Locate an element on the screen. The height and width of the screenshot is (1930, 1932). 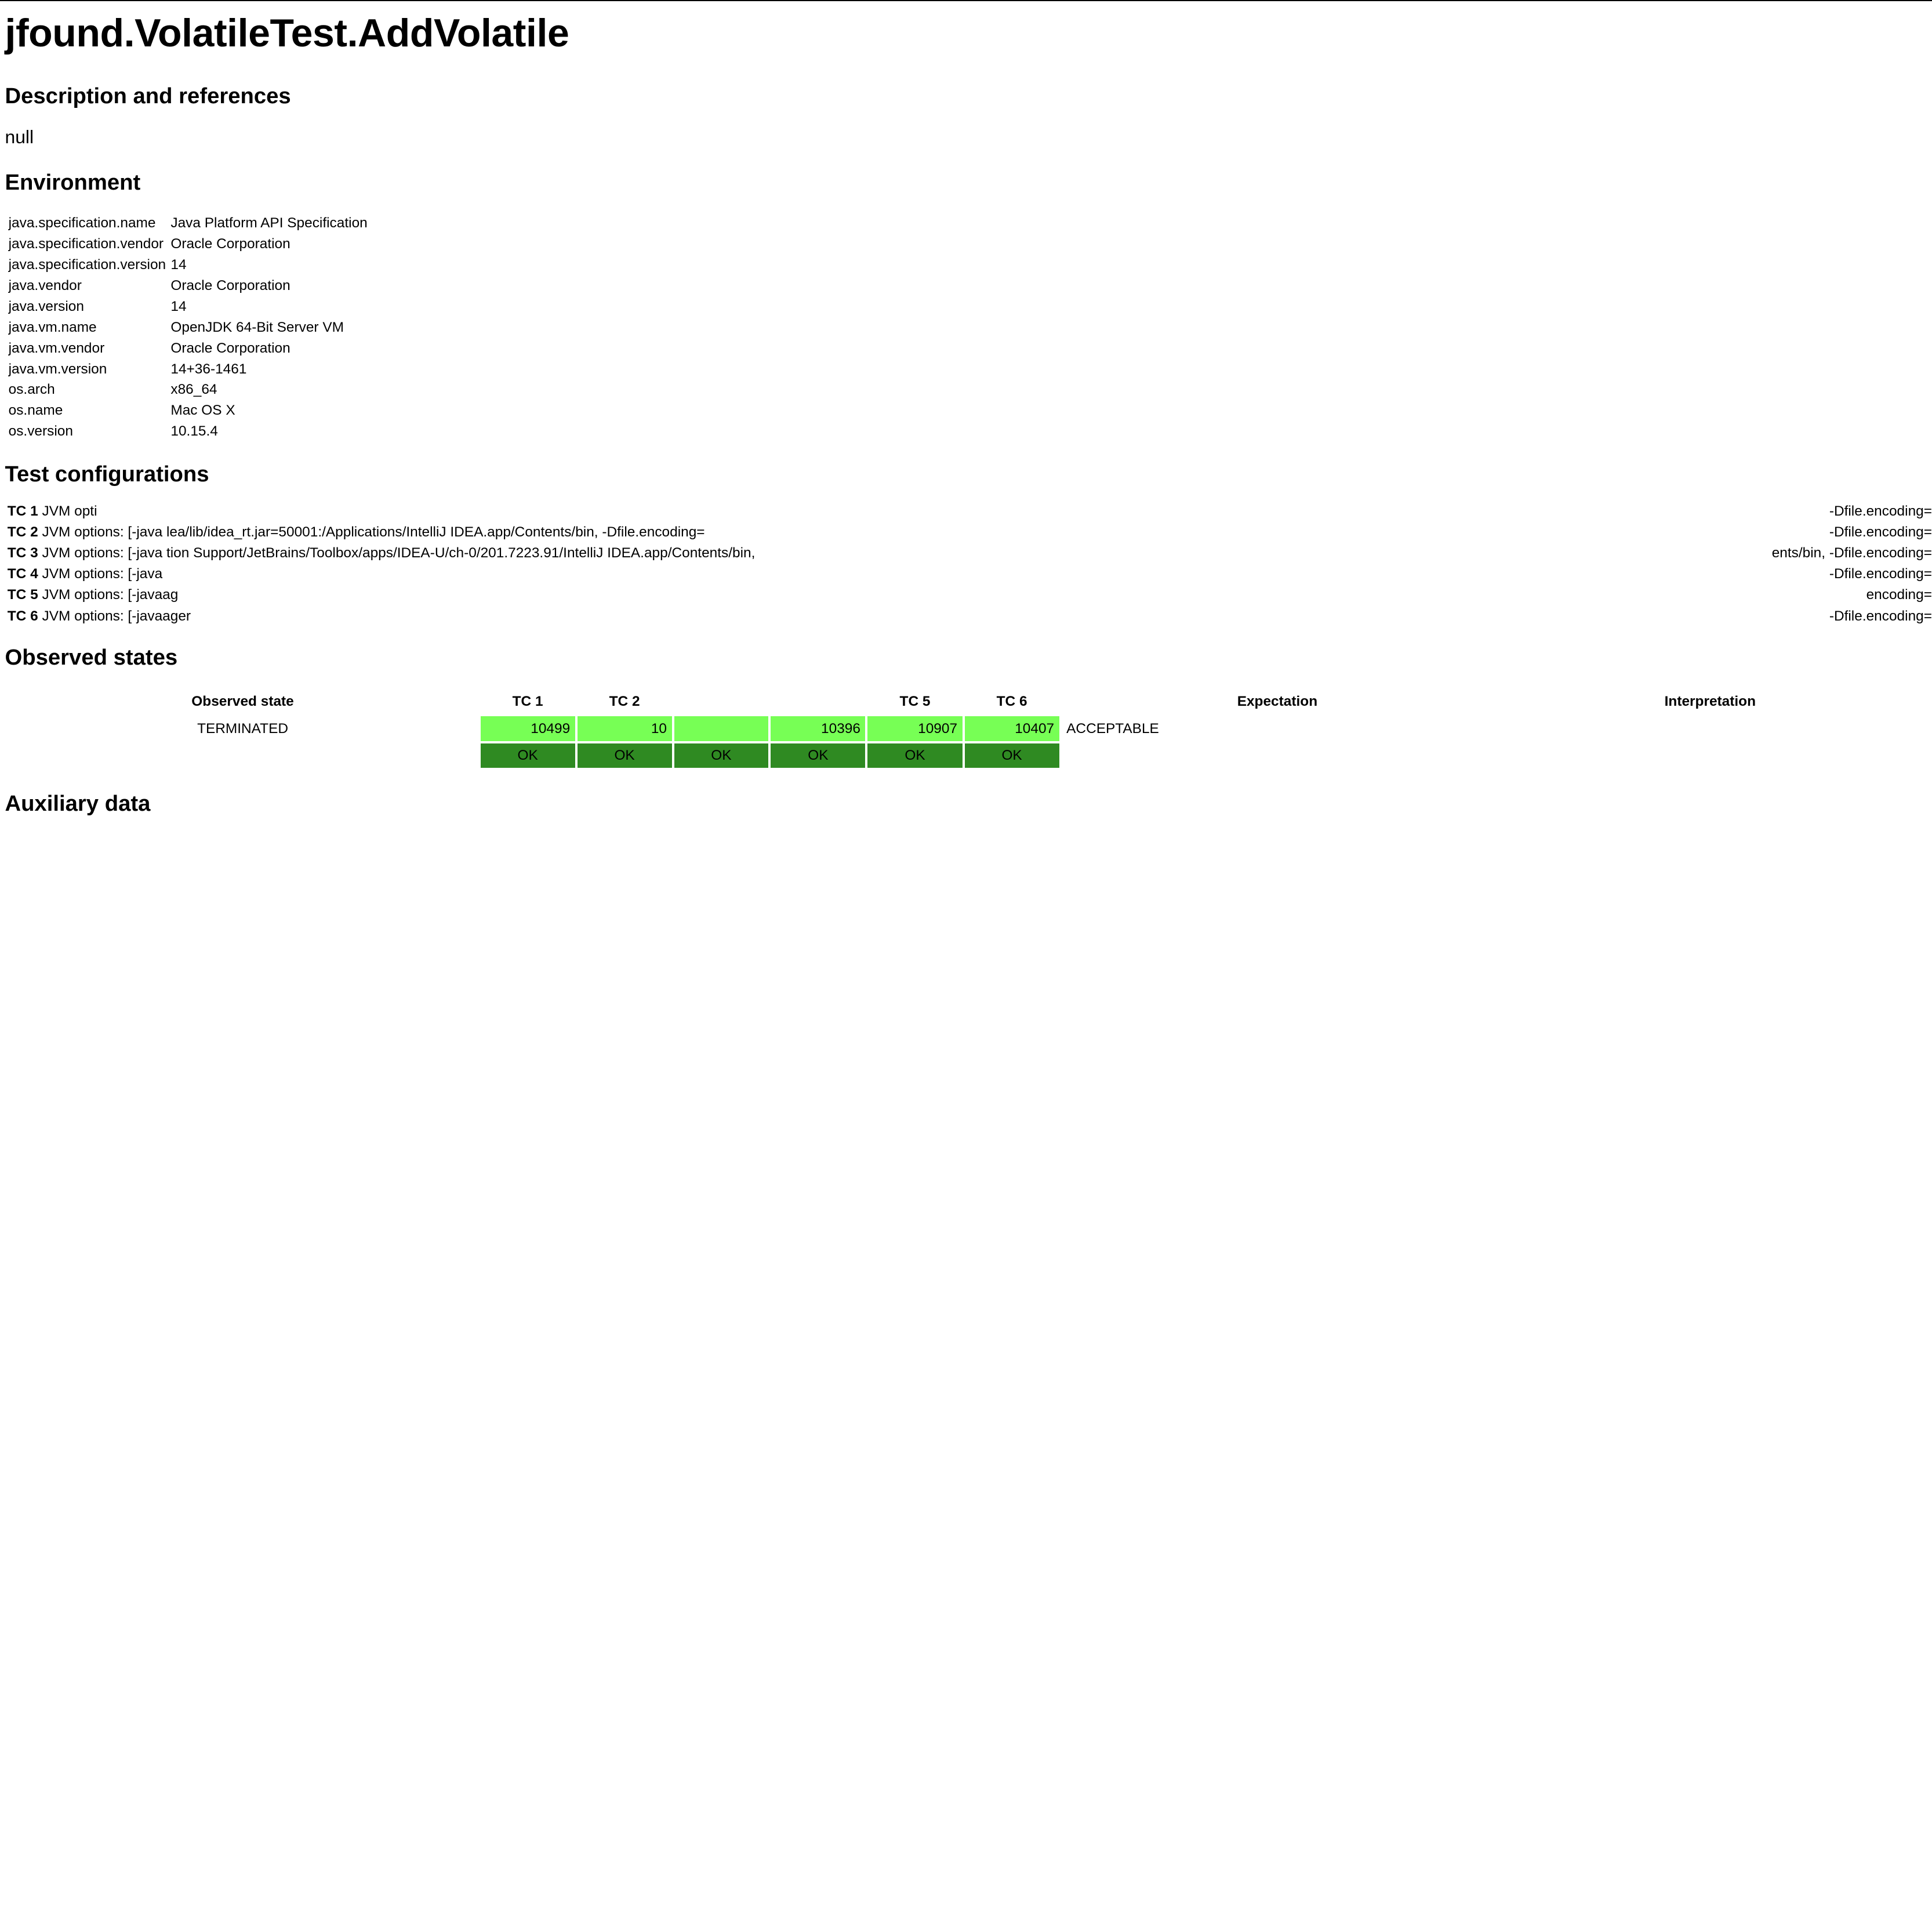
column-header-tc6: TC 6 is located at coordinates (1012, 702).